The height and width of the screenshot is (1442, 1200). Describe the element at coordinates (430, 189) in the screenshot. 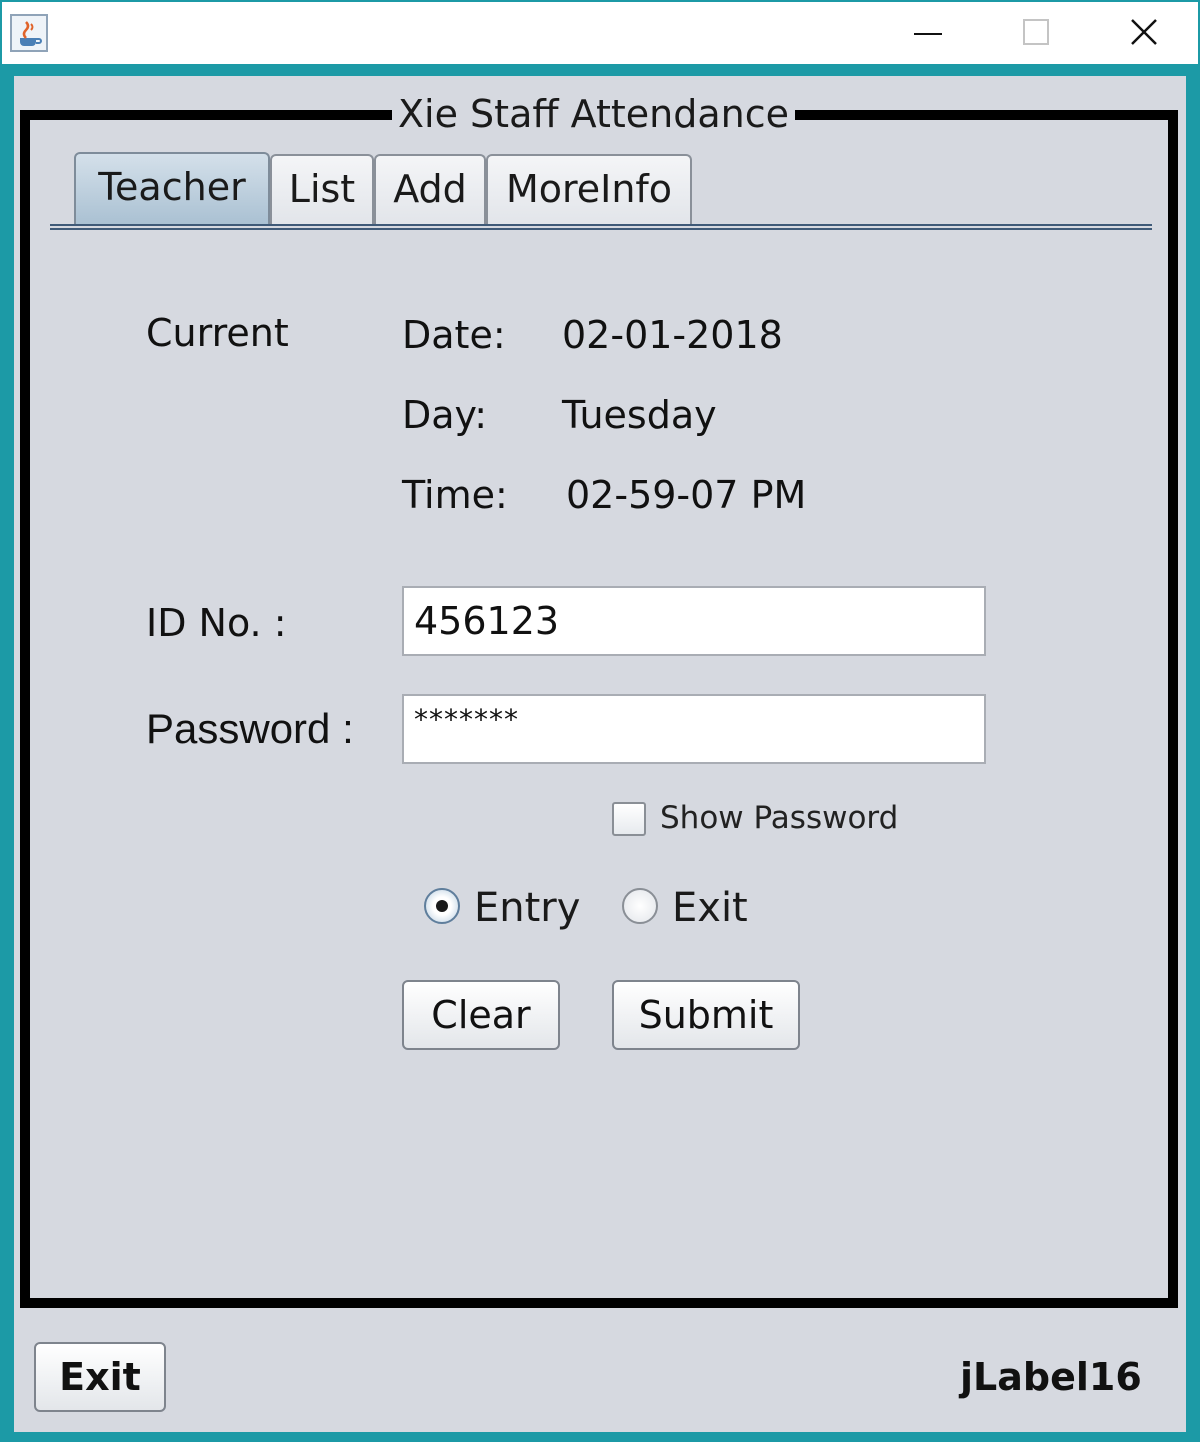

I see `tab-add: Add` at that location.